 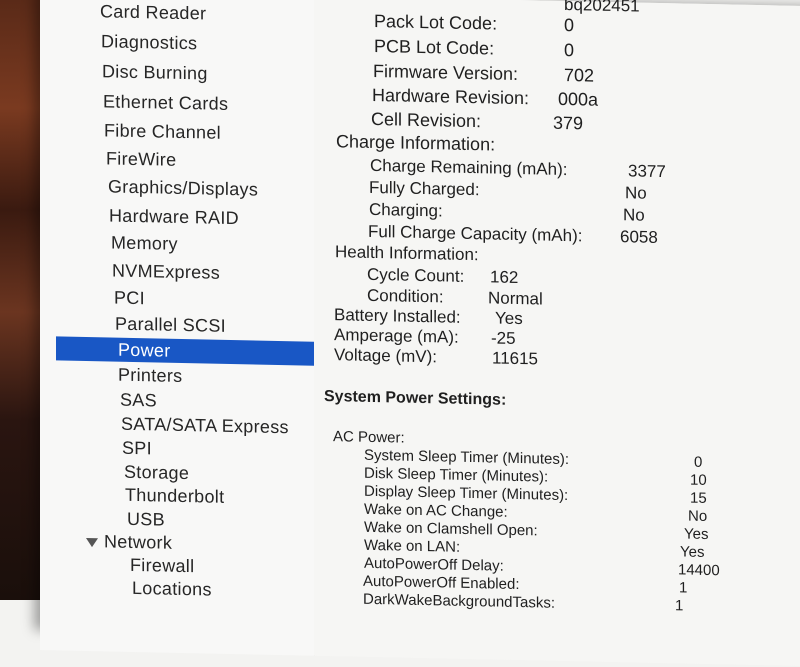 What do you see at coordinates (144, 350) in the screenshot?
I see `sidebar-item-label: Power` at bounding box center [144, 350].